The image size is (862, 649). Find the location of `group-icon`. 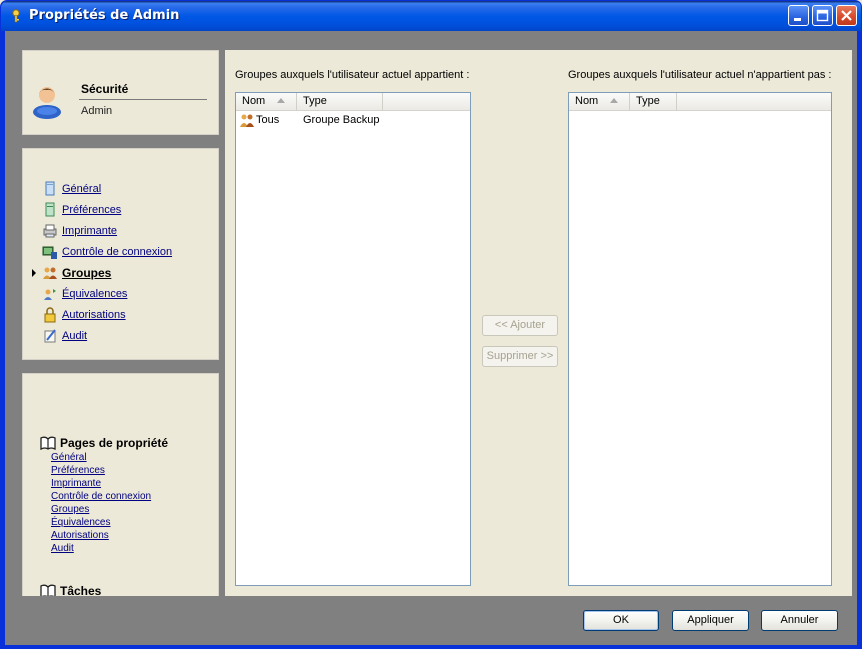

group-icon is located at coordinates (247, 120).